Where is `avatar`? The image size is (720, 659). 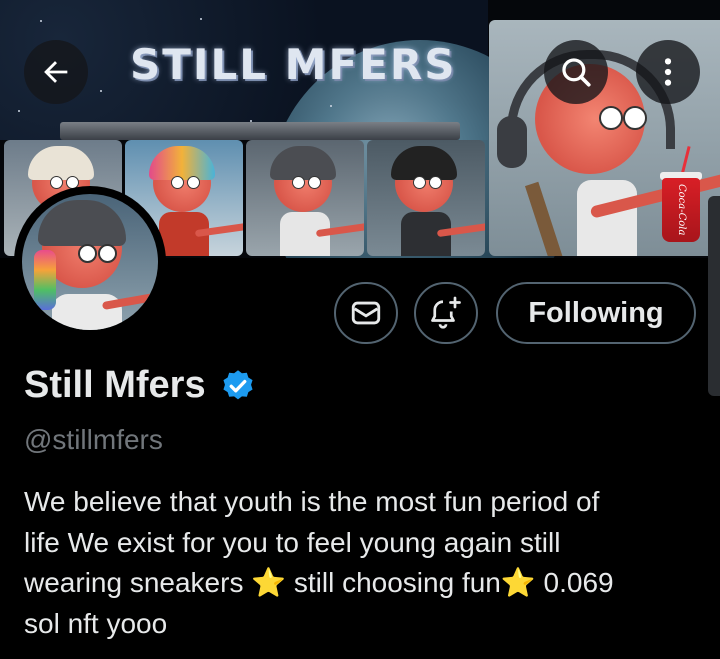
avatar is located at coordinates (90, 262).